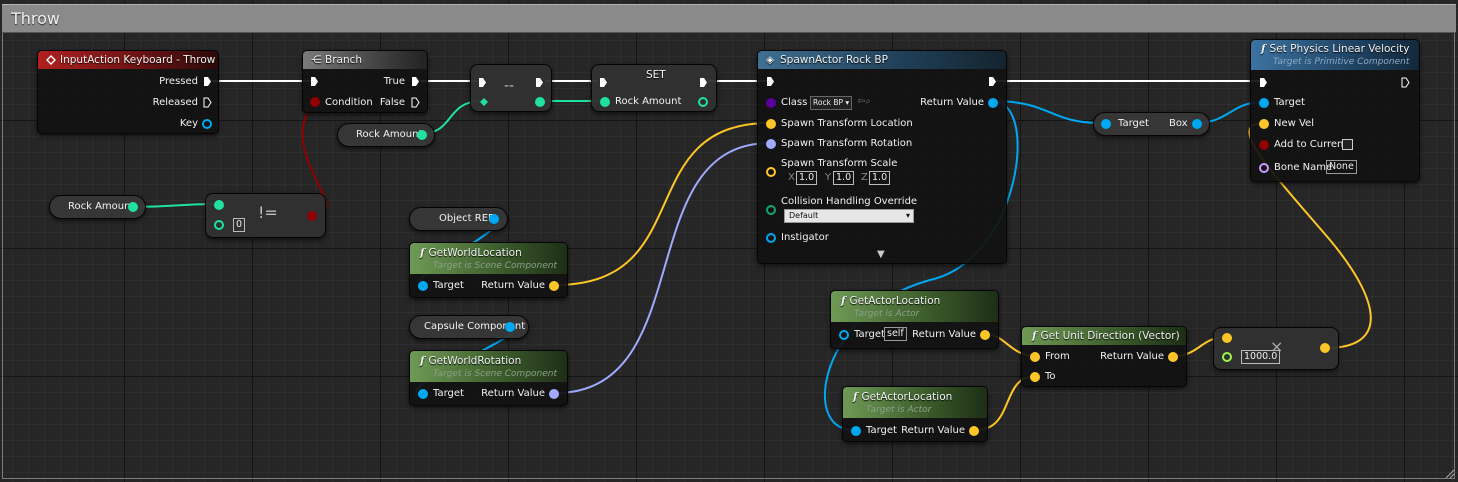 This screenshot has height=482, width=1458. I want to click on node-title: SET, so click(656, 75).